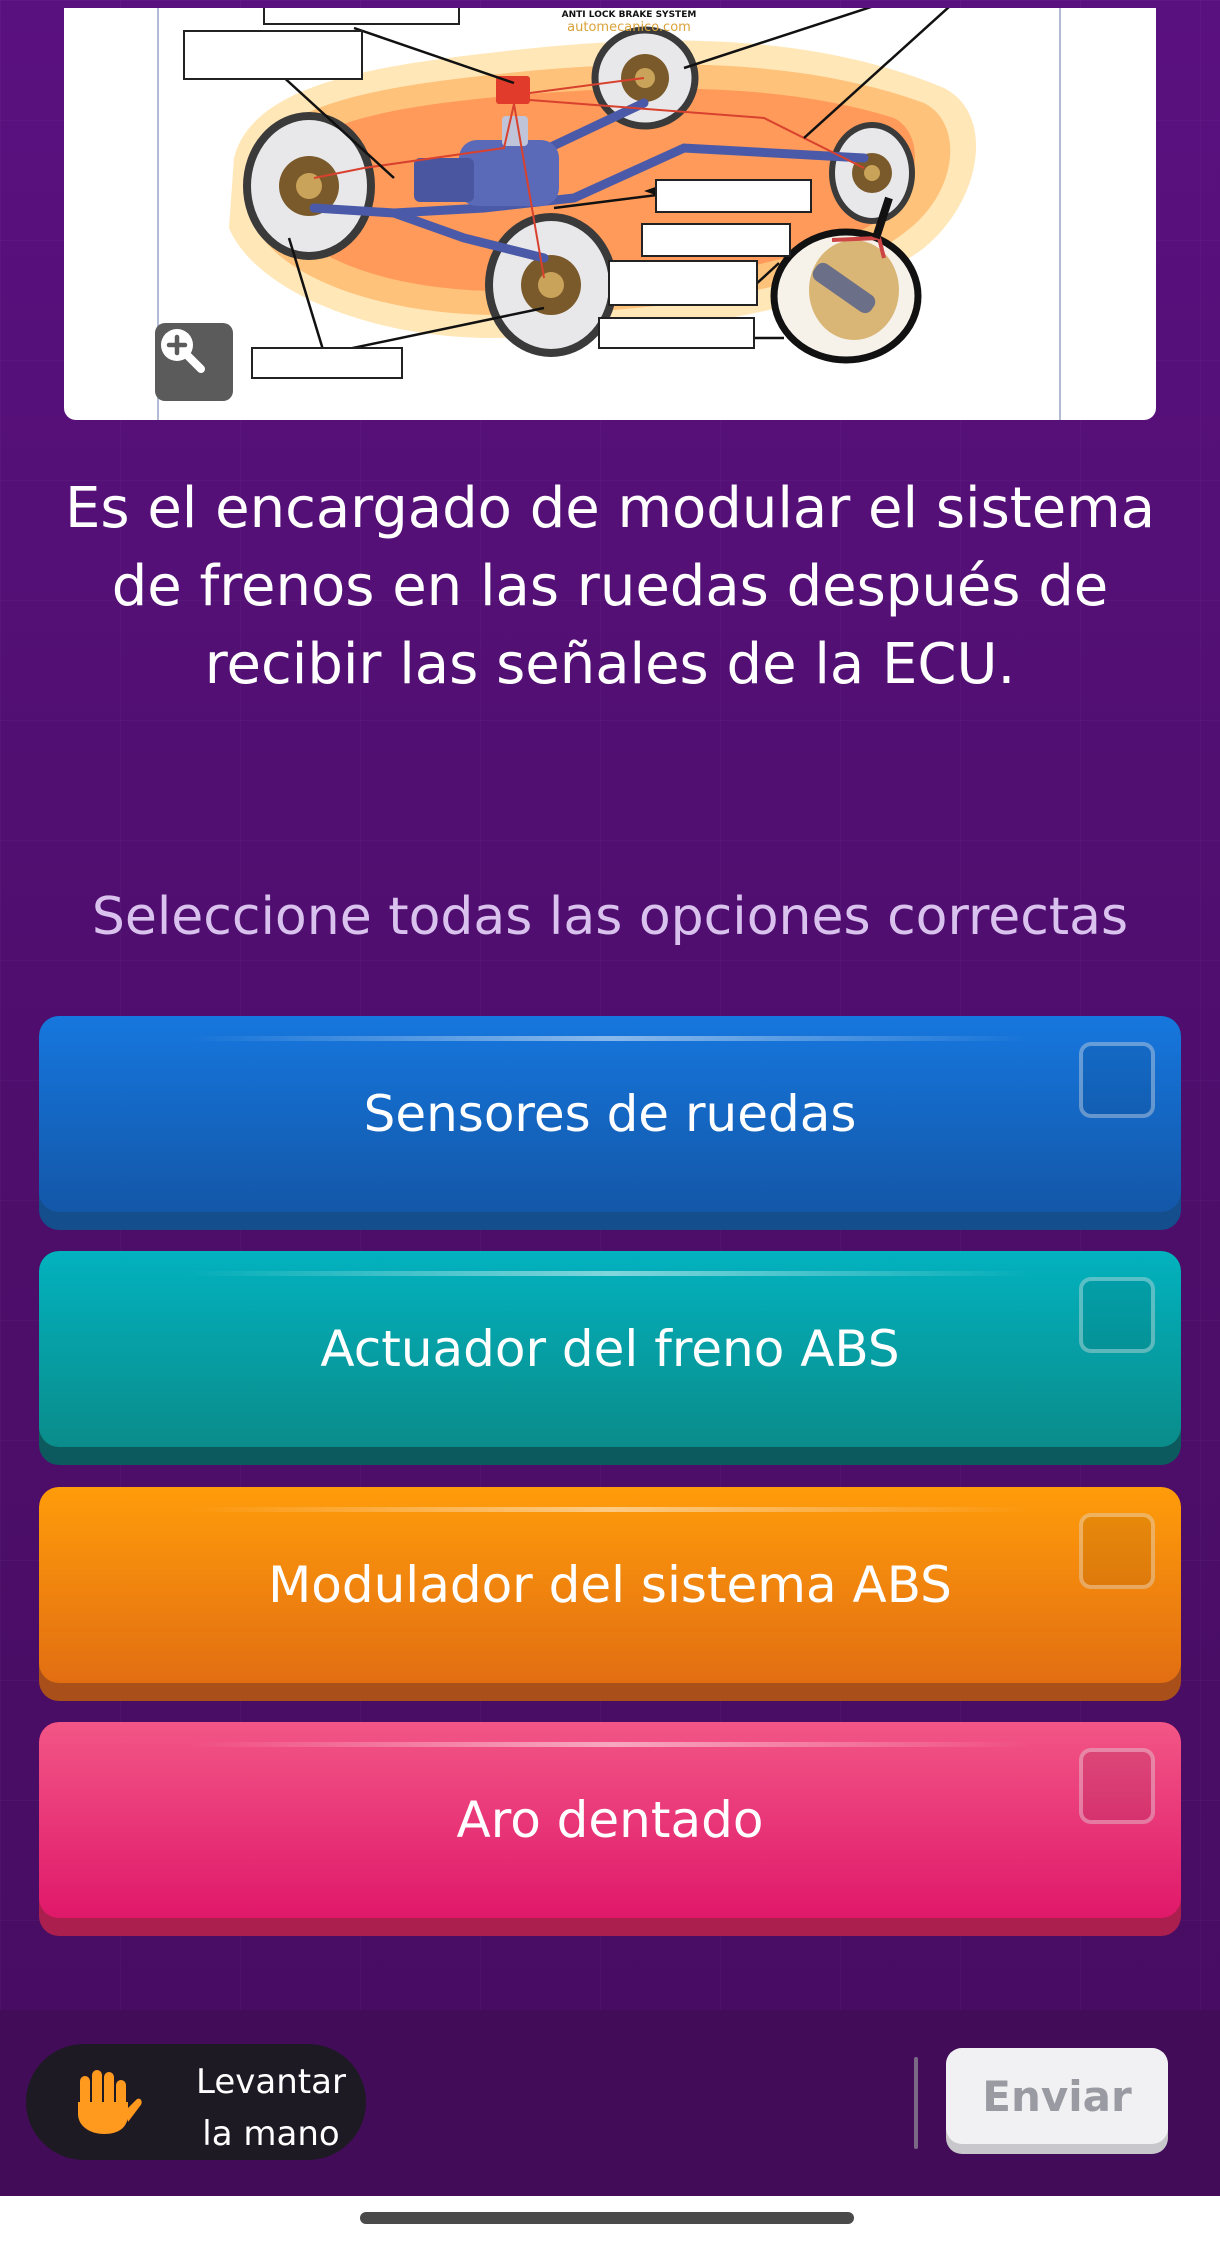 The image size is (1220, 2246). I want to click on raise-hand-button: Levantar la mano, so click(196, 2102).